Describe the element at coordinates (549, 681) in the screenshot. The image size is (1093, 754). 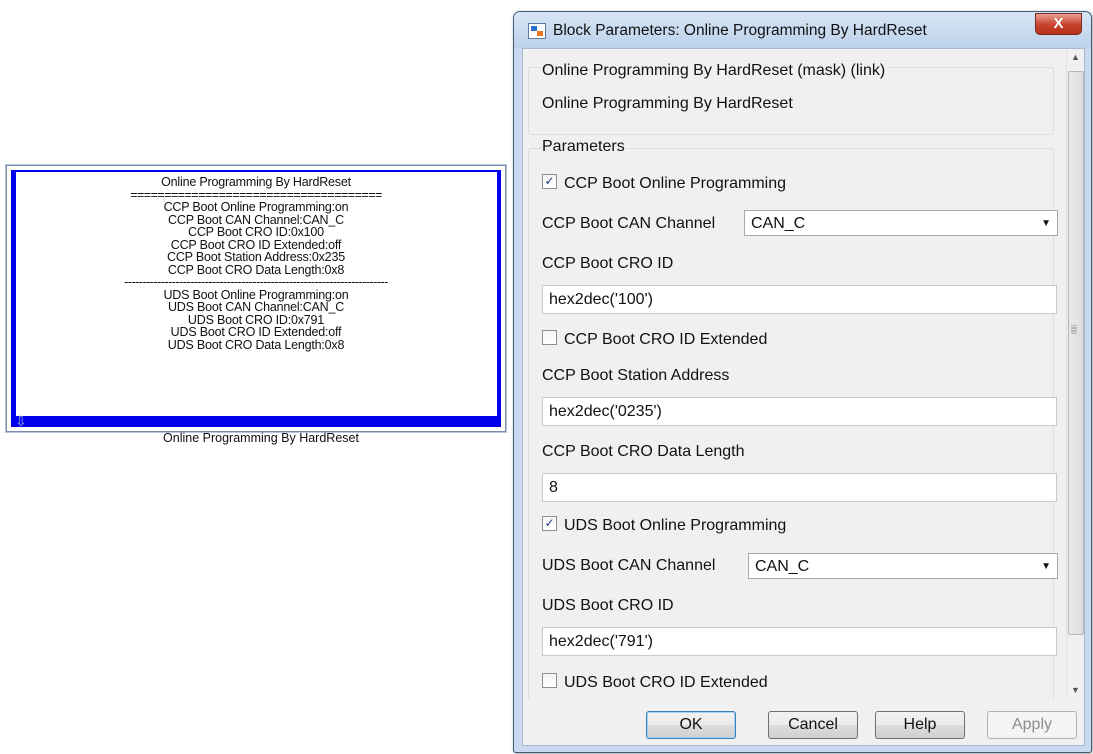
I see `uds-cro-ext-checkbox` at that location.